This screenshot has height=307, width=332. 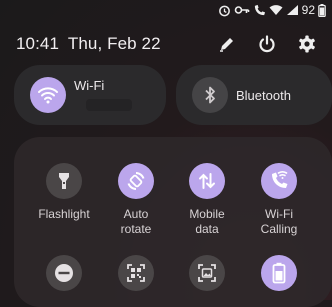 I want to click on vpn-key-icon, so click(x=242, y=10).